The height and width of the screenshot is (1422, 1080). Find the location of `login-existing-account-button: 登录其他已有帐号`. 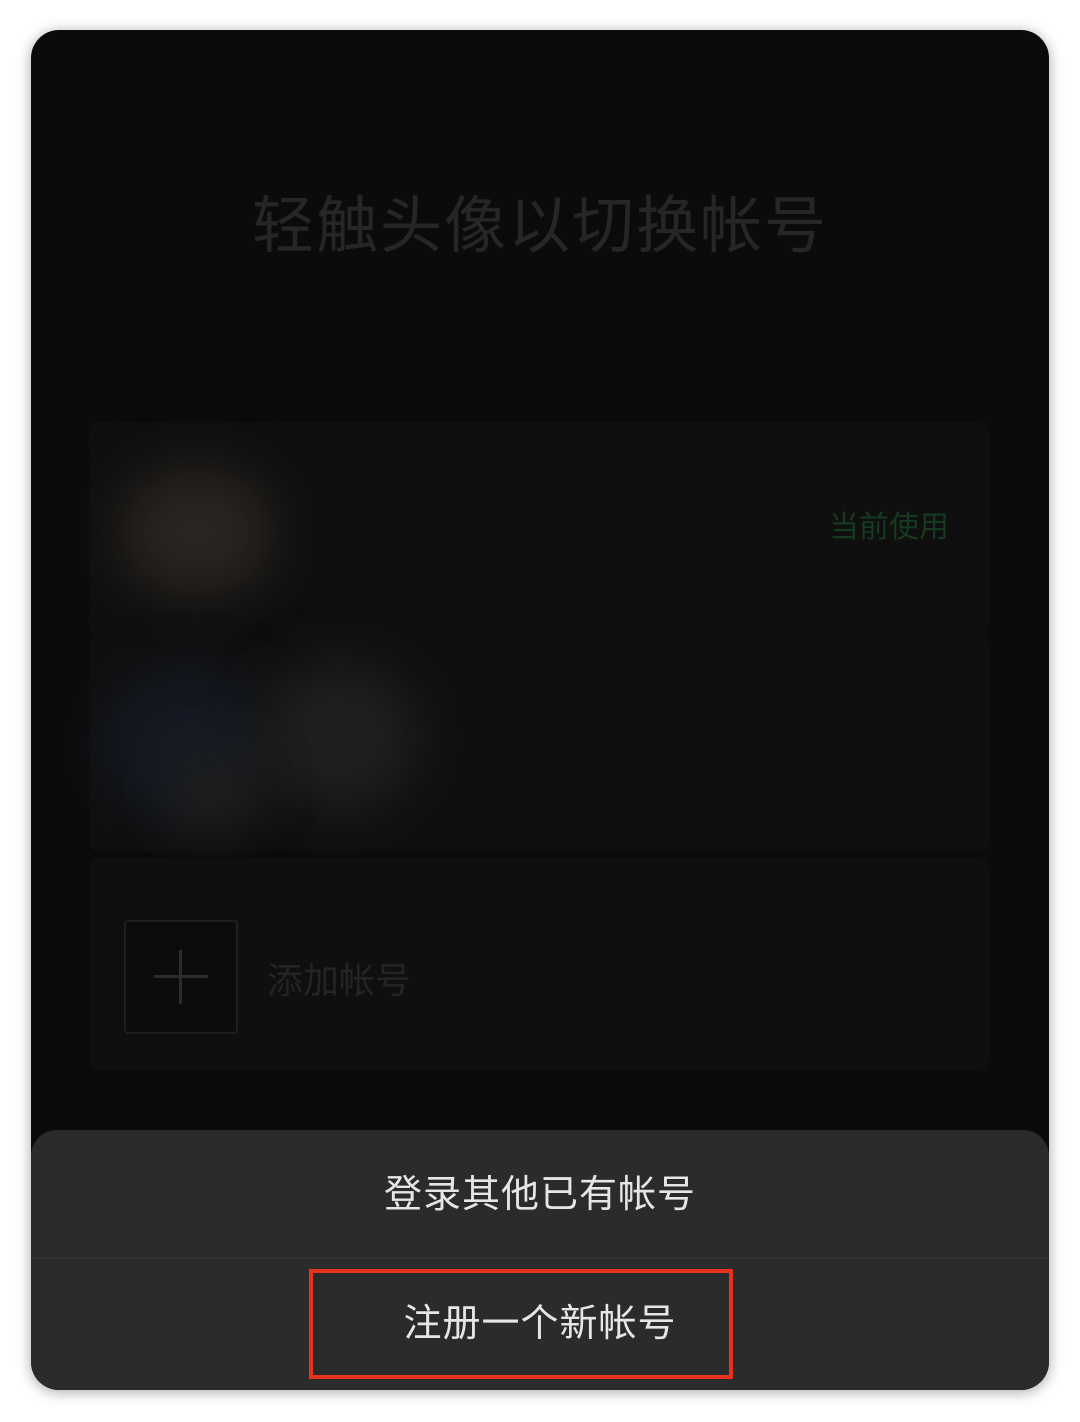

login-existing-account-button: 登录其他已有帐号 is located at coordinates (540, 1194).